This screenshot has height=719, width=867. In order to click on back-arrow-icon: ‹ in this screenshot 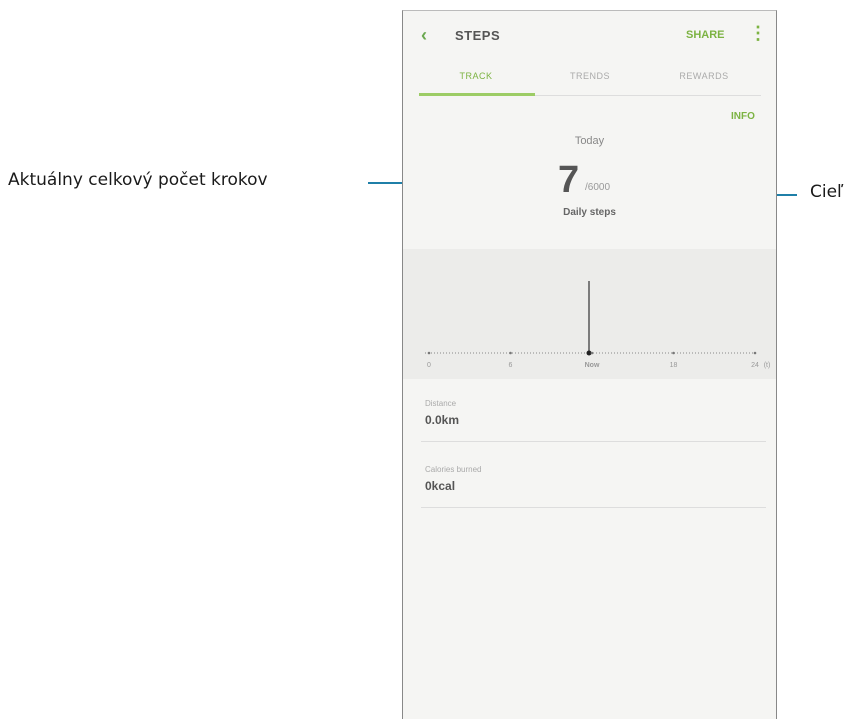, I will do `click(424, 35)`.